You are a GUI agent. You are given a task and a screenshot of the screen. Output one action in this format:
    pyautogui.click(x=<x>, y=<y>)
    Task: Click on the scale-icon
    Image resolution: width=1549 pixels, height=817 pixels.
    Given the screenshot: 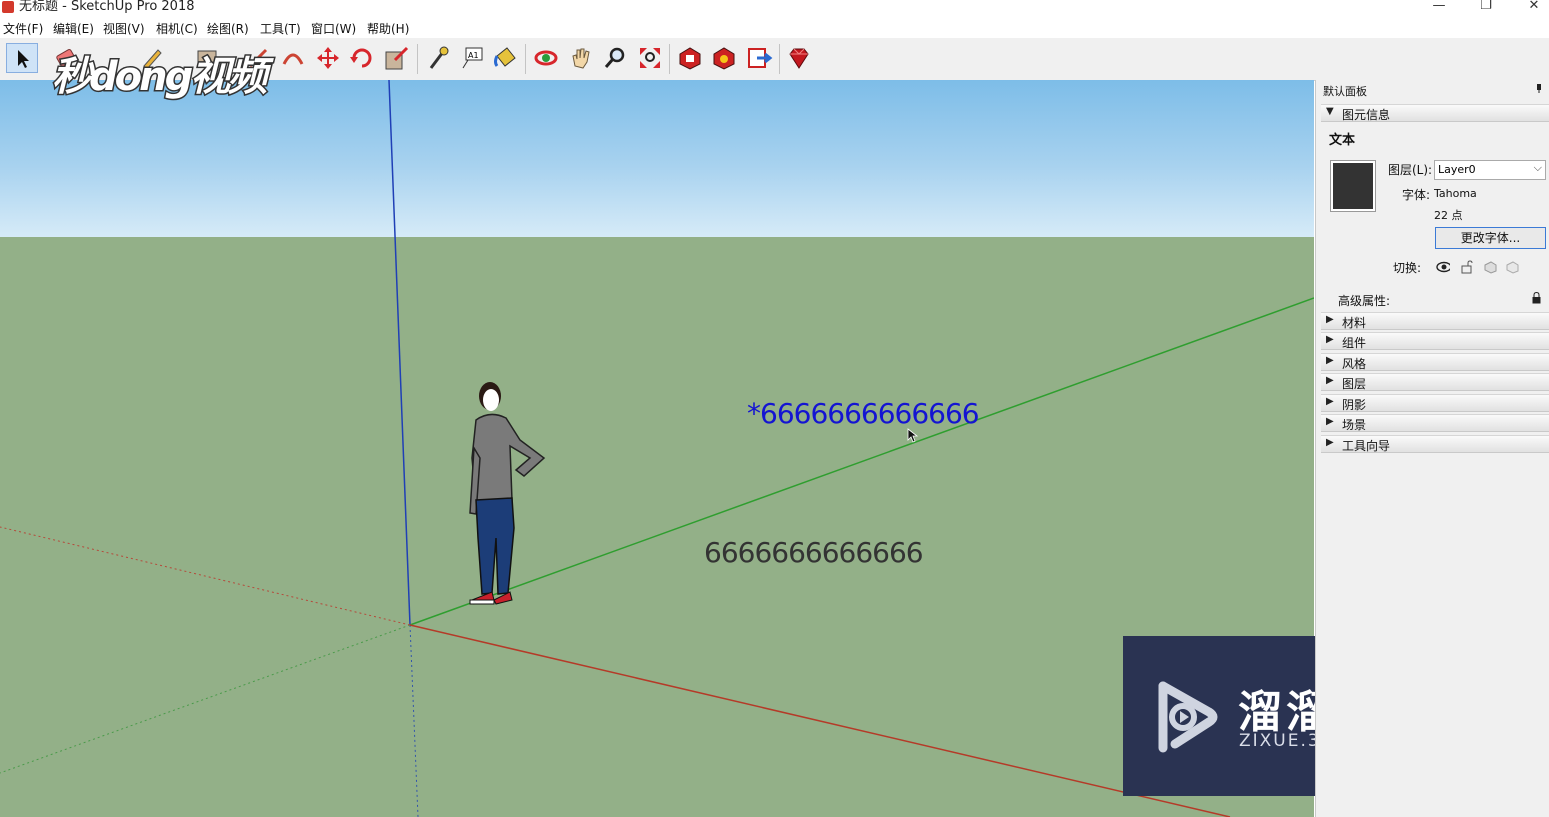 What is the action you would take?
    pyautogui.click(x=397, y=58)
    